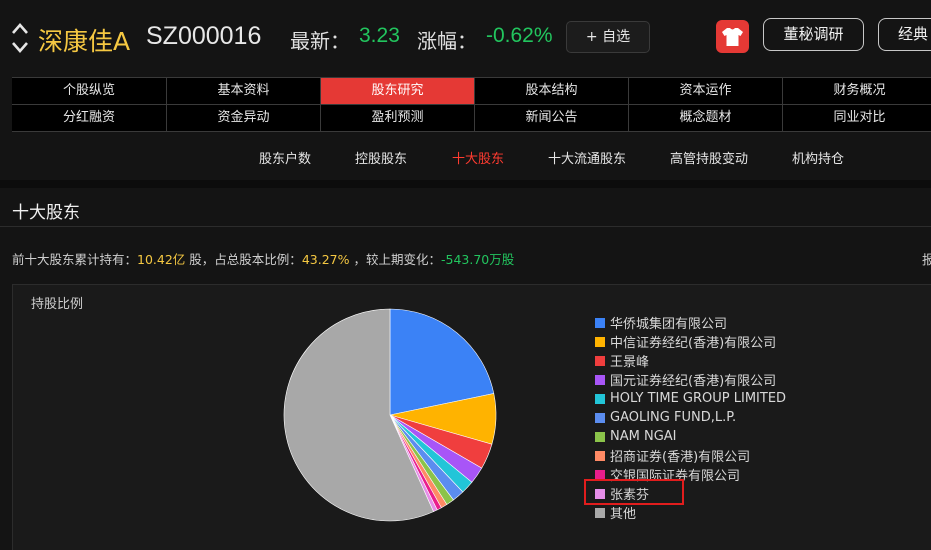 The width and height of the screenshot is (931, 550). Describe the element at coordinates (478, 157) in the screenshot. I see `subnav-top-ten-shareholders: 十大股东` at that location.